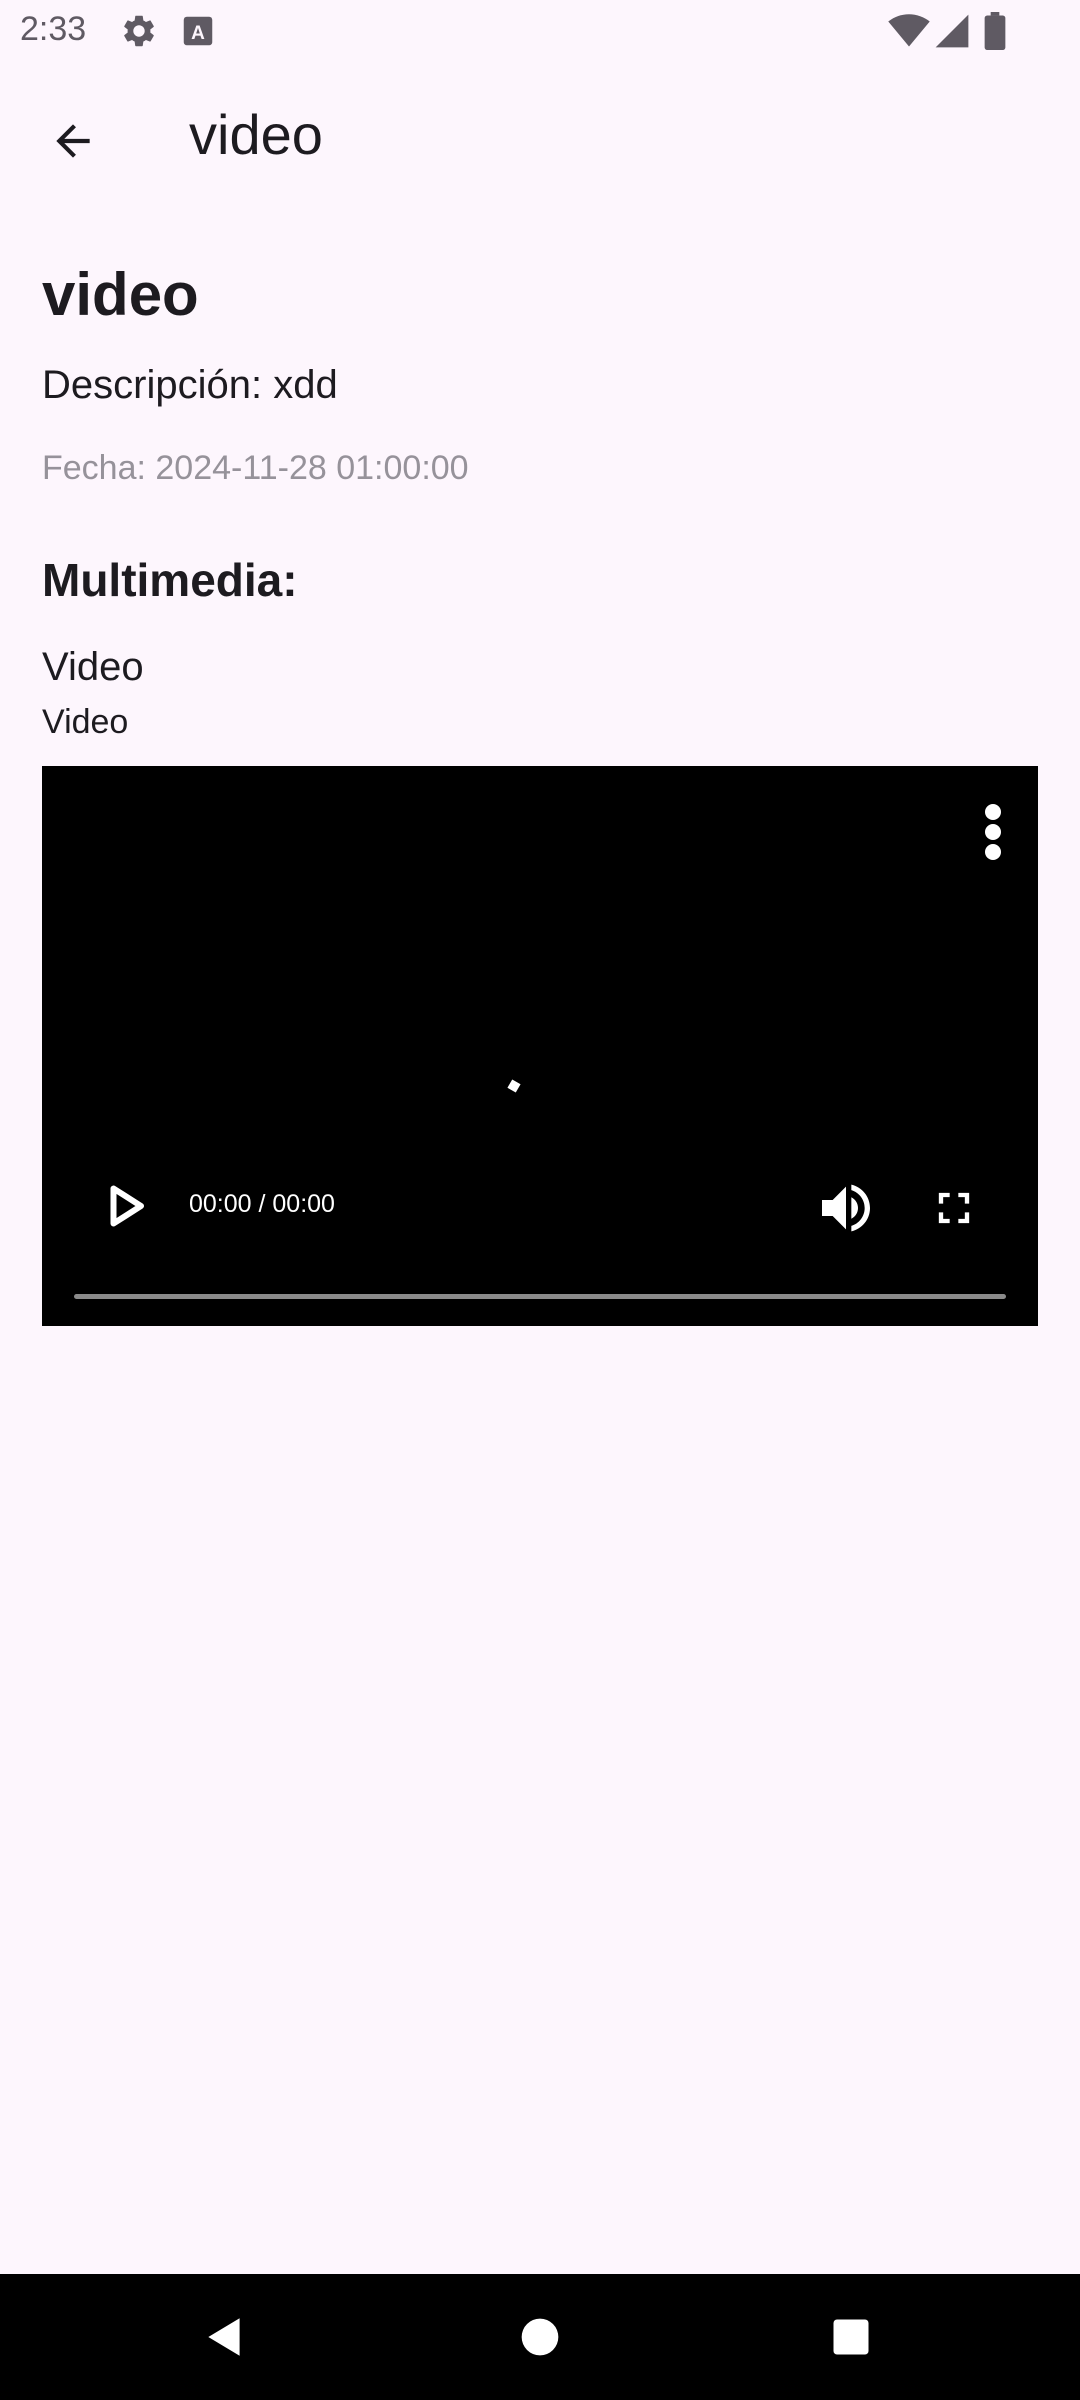 This screenshot has width=1080, height=2400. I want to click on video-time: 00:00 / 00:00, so click(262, 1204).